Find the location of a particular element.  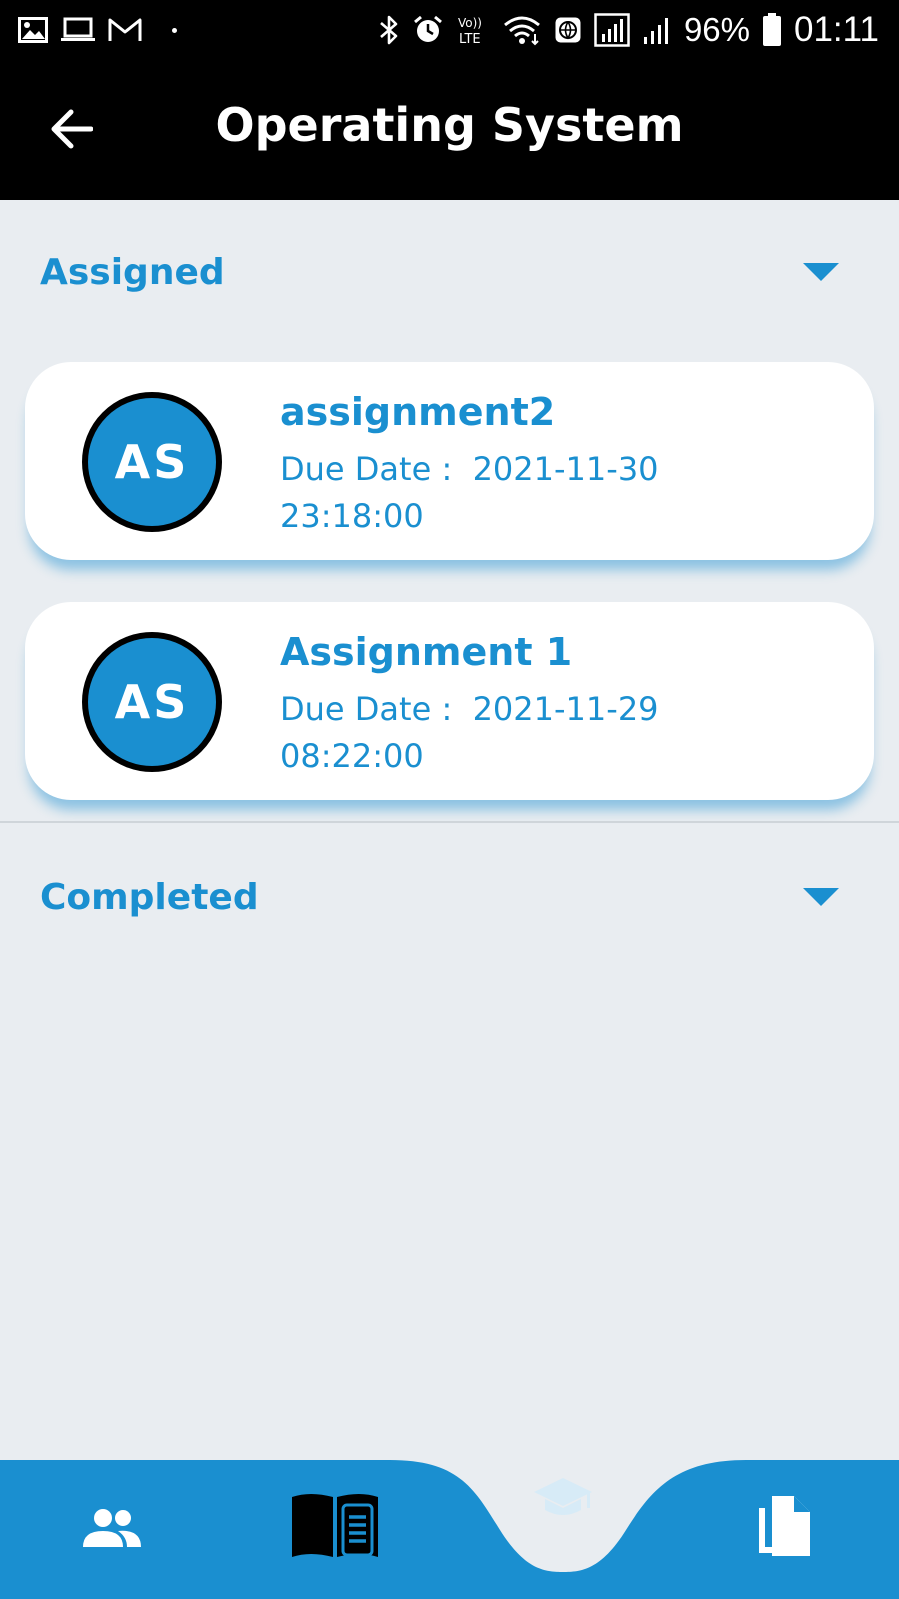

section-divider is located at coordinates (449, 822).